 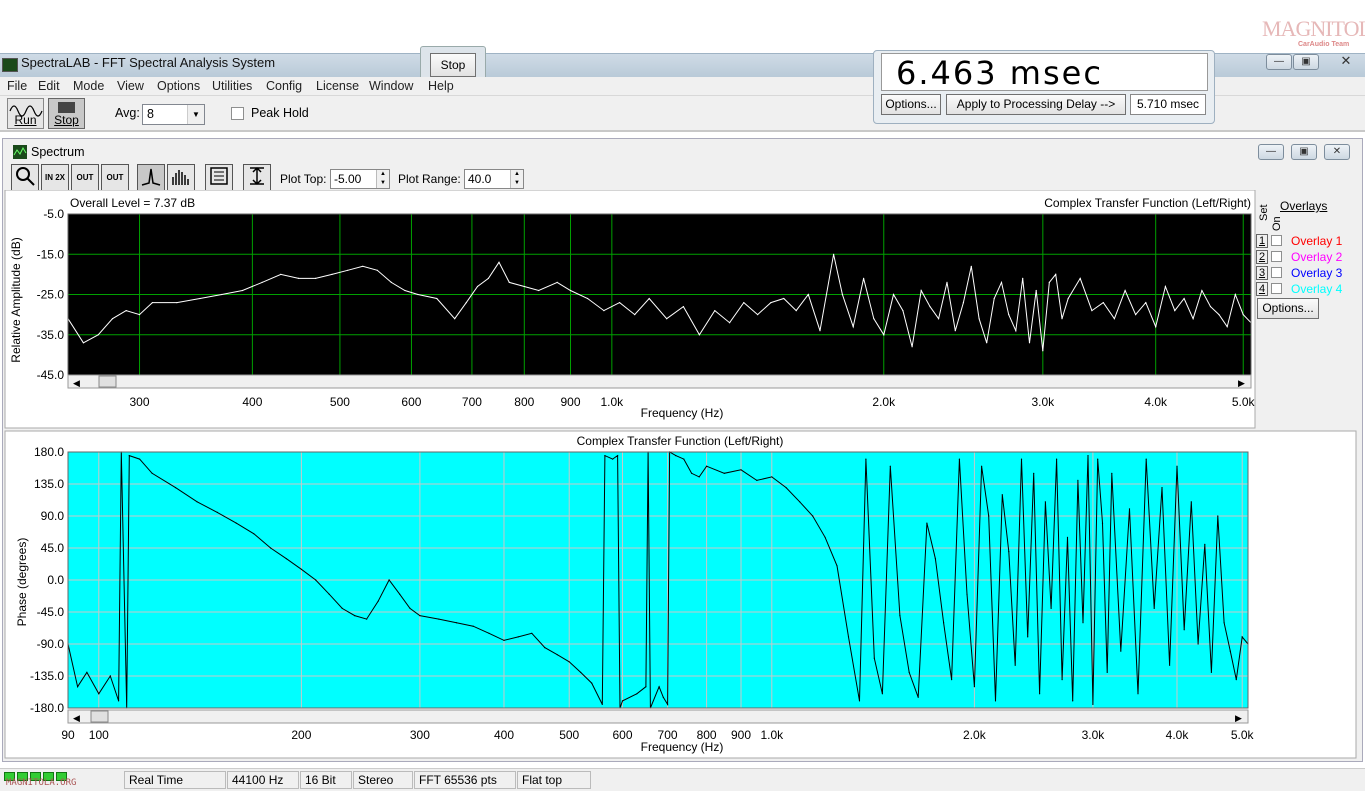 I want to click on menu-mode: Mode, so click(x=88, y=86).